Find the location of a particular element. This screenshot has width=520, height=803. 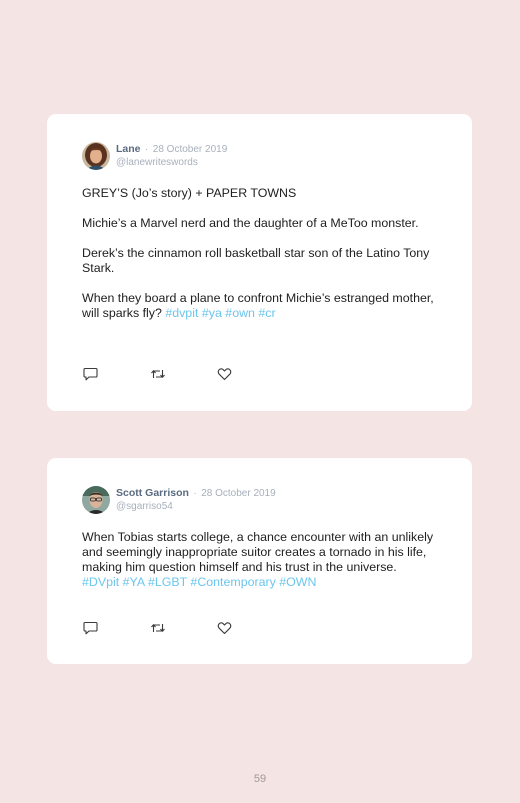

hashtag-link: #cr is located at coordinates (266, 313).